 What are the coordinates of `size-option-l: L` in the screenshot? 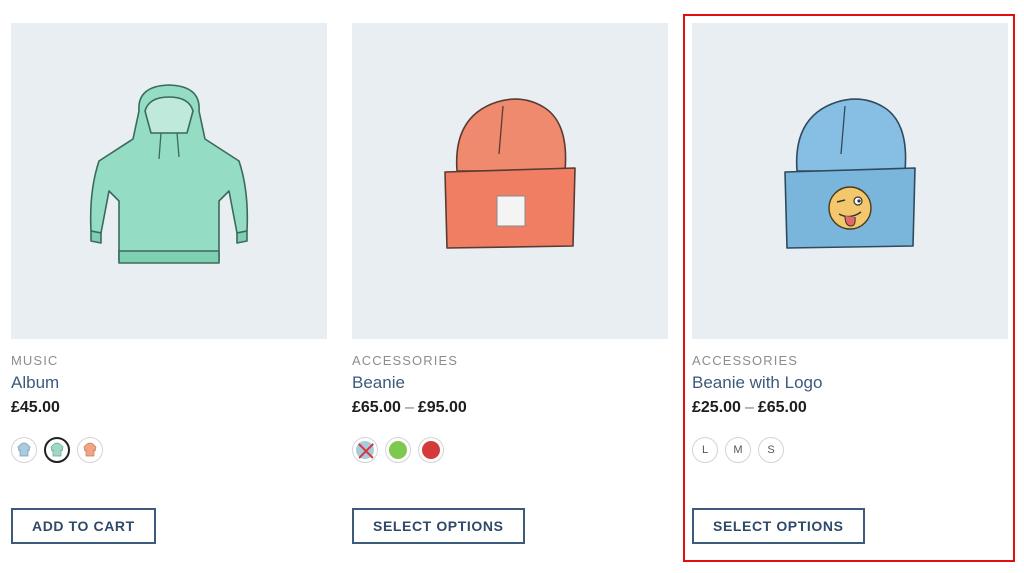 It's located at (705, 450).